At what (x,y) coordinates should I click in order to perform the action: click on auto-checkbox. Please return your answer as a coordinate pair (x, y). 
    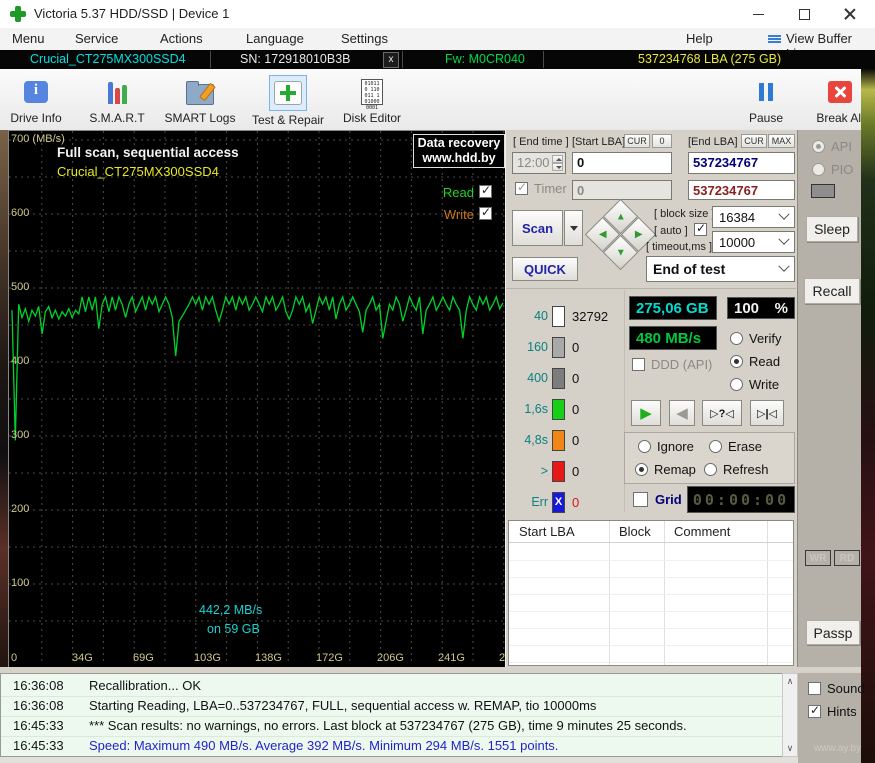
    Looking at the image, I should click on (700, 228).